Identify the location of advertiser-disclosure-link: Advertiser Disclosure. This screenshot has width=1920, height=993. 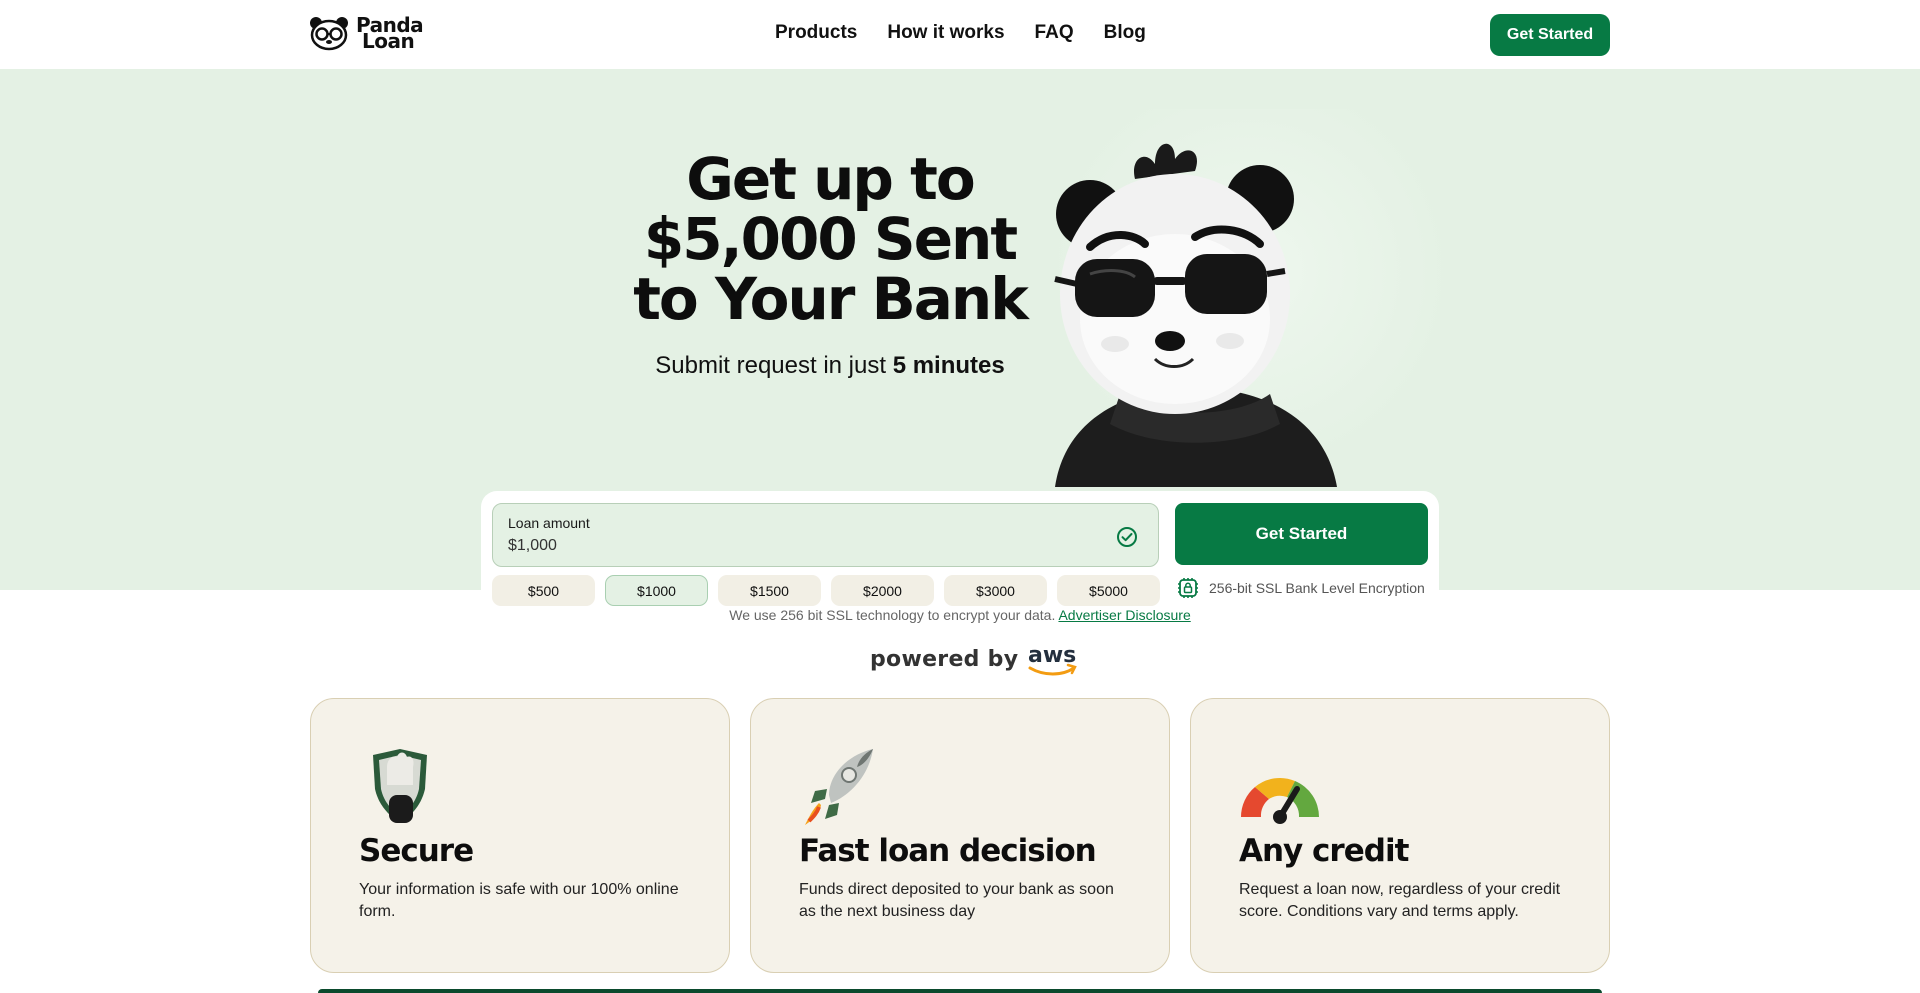
(1124, 615).